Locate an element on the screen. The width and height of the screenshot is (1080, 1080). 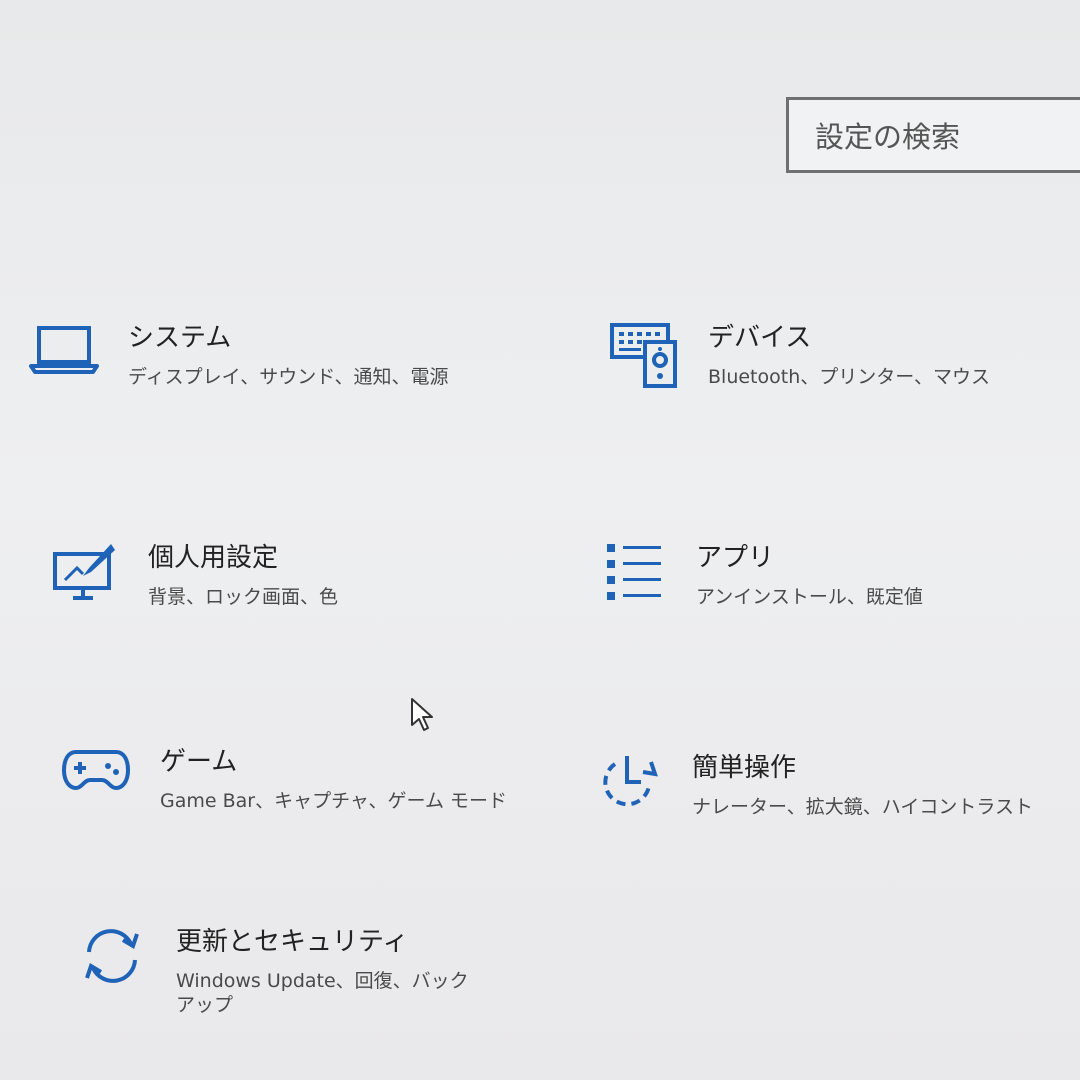
tile-update-security: 更新とセキュリティ Windows Update、回復、バックアップ is located at coordinates (274, 972).